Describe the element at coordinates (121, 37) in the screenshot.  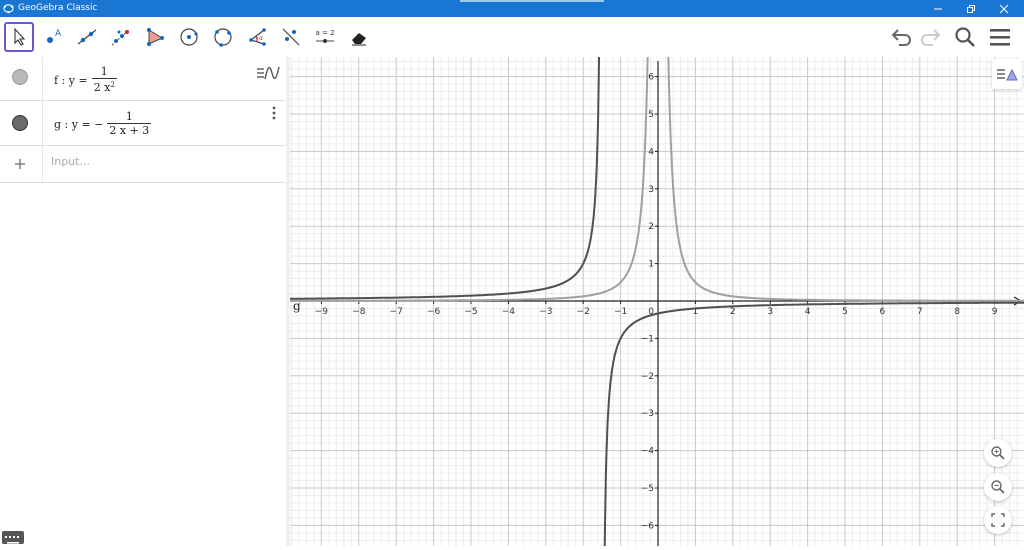
I see `perpendicular-line-tool-button` at that location.